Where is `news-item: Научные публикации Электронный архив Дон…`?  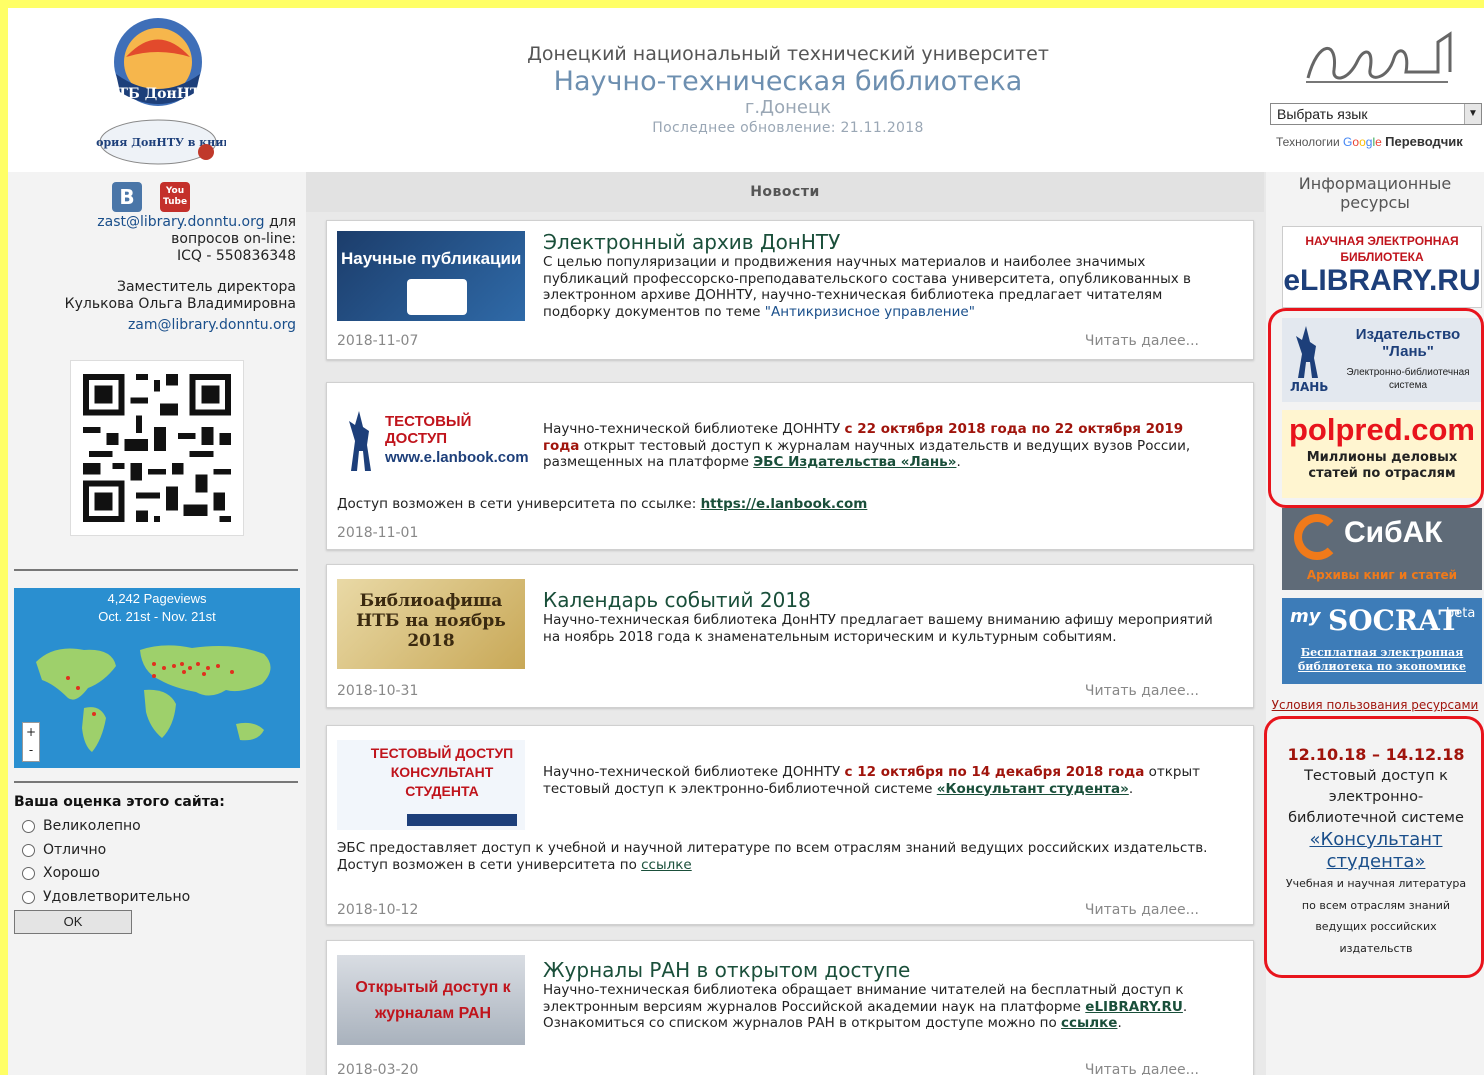
news-item: Научные публикации Электронный архив Дон… is located at coordinates (790, 290).